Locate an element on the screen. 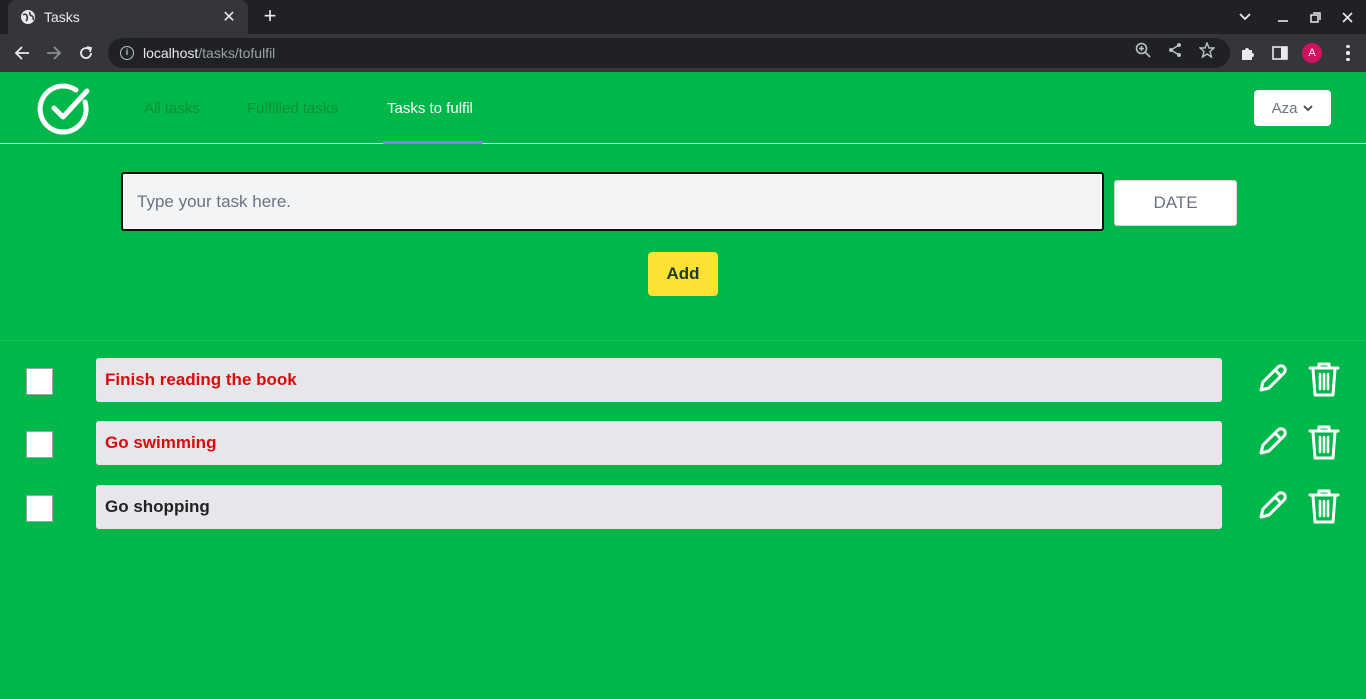 The width and height of the screenshot is (1366, 699). site-info-icon: i is located at coordinates (127, 53).